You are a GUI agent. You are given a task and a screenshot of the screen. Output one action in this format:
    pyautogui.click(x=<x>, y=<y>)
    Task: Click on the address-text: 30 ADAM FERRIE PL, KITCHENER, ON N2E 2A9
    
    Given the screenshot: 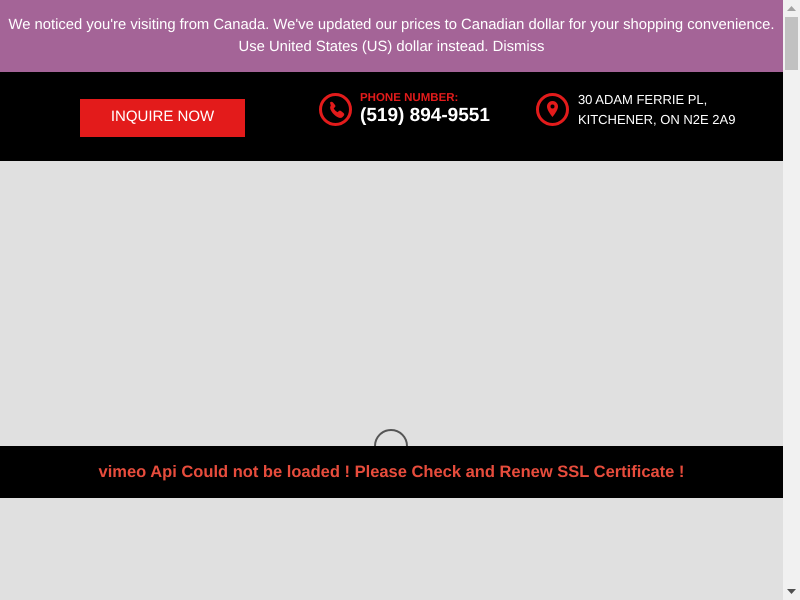 What is the action you would take?
    pyautogui.click(x=657, y=109)
    